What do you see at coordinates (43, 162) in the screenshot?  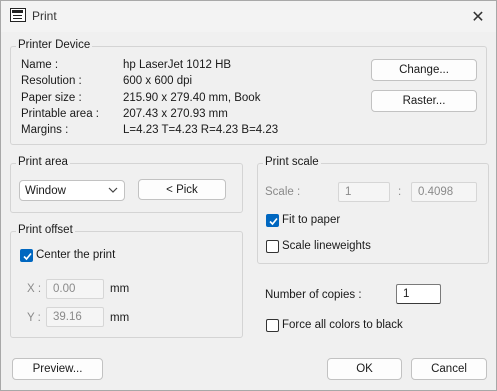 I see `print-area-label: Print area` at bounding box center [43, 162].